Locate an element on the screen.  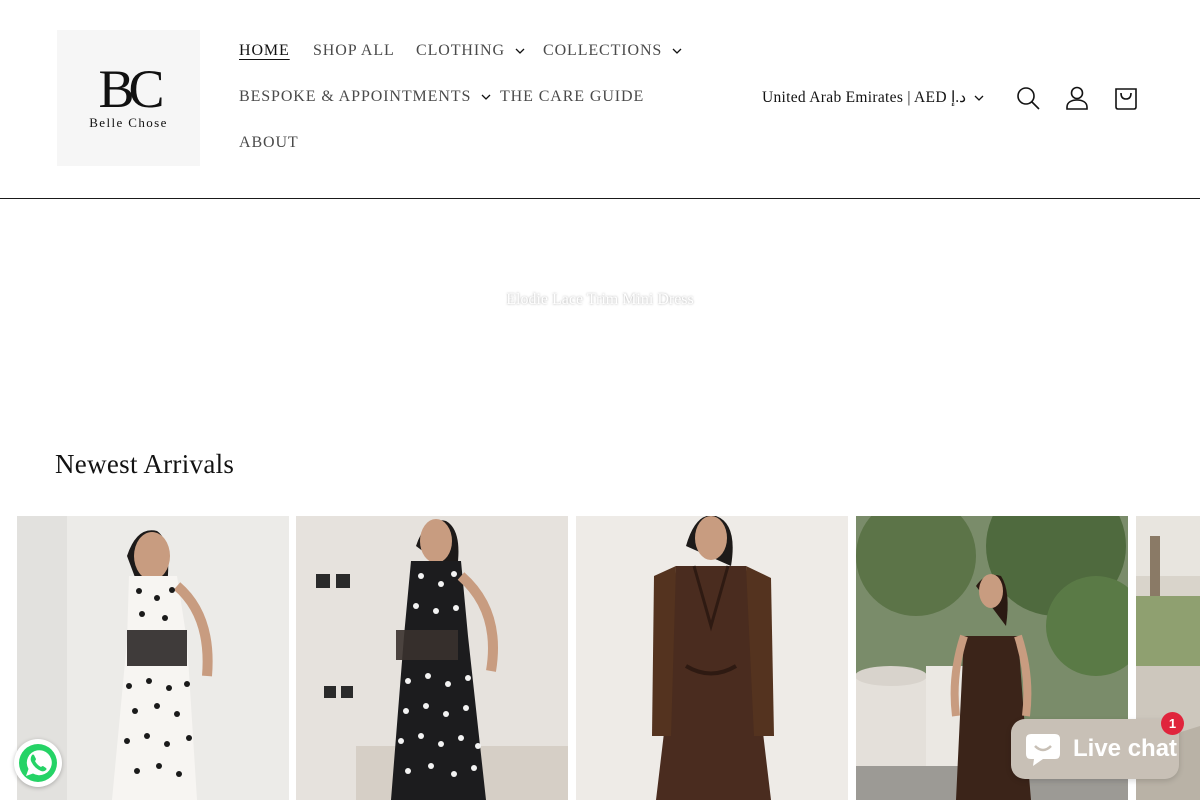
nav-care-guide-label: THE CARE GUIDE is located at coordinates (572, 96).